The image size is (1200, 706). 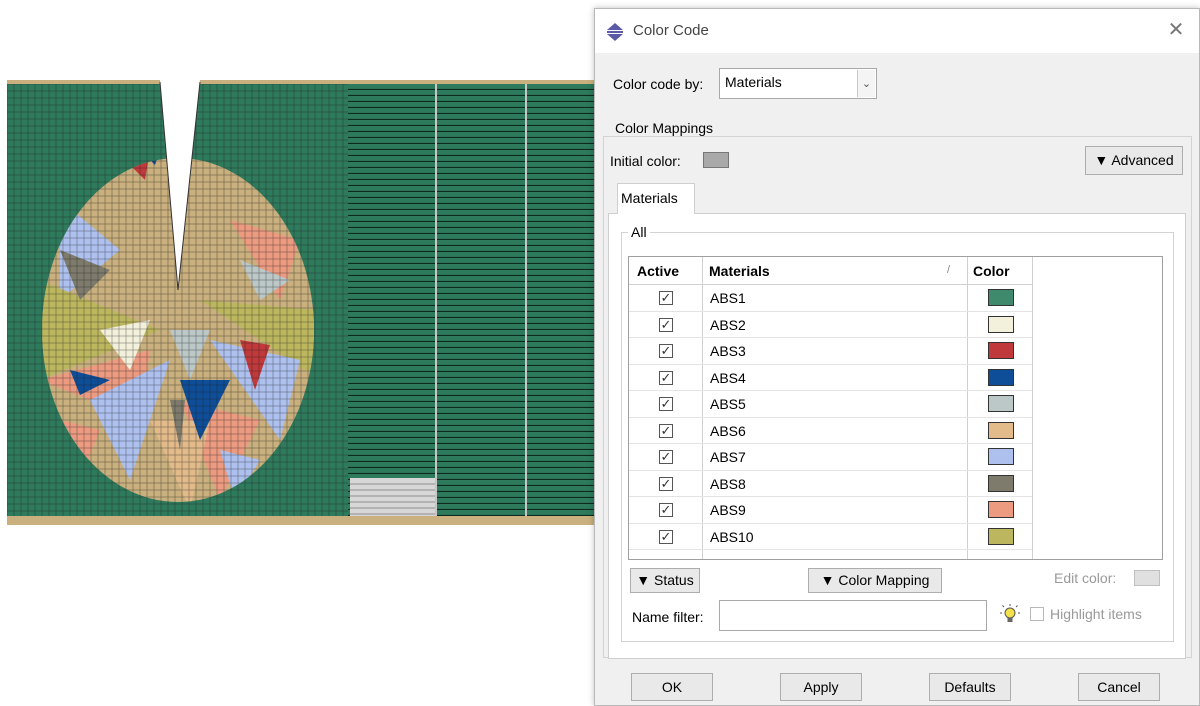 I want to click on table-row: ✓ ABS6, so click(x=830, y=431).